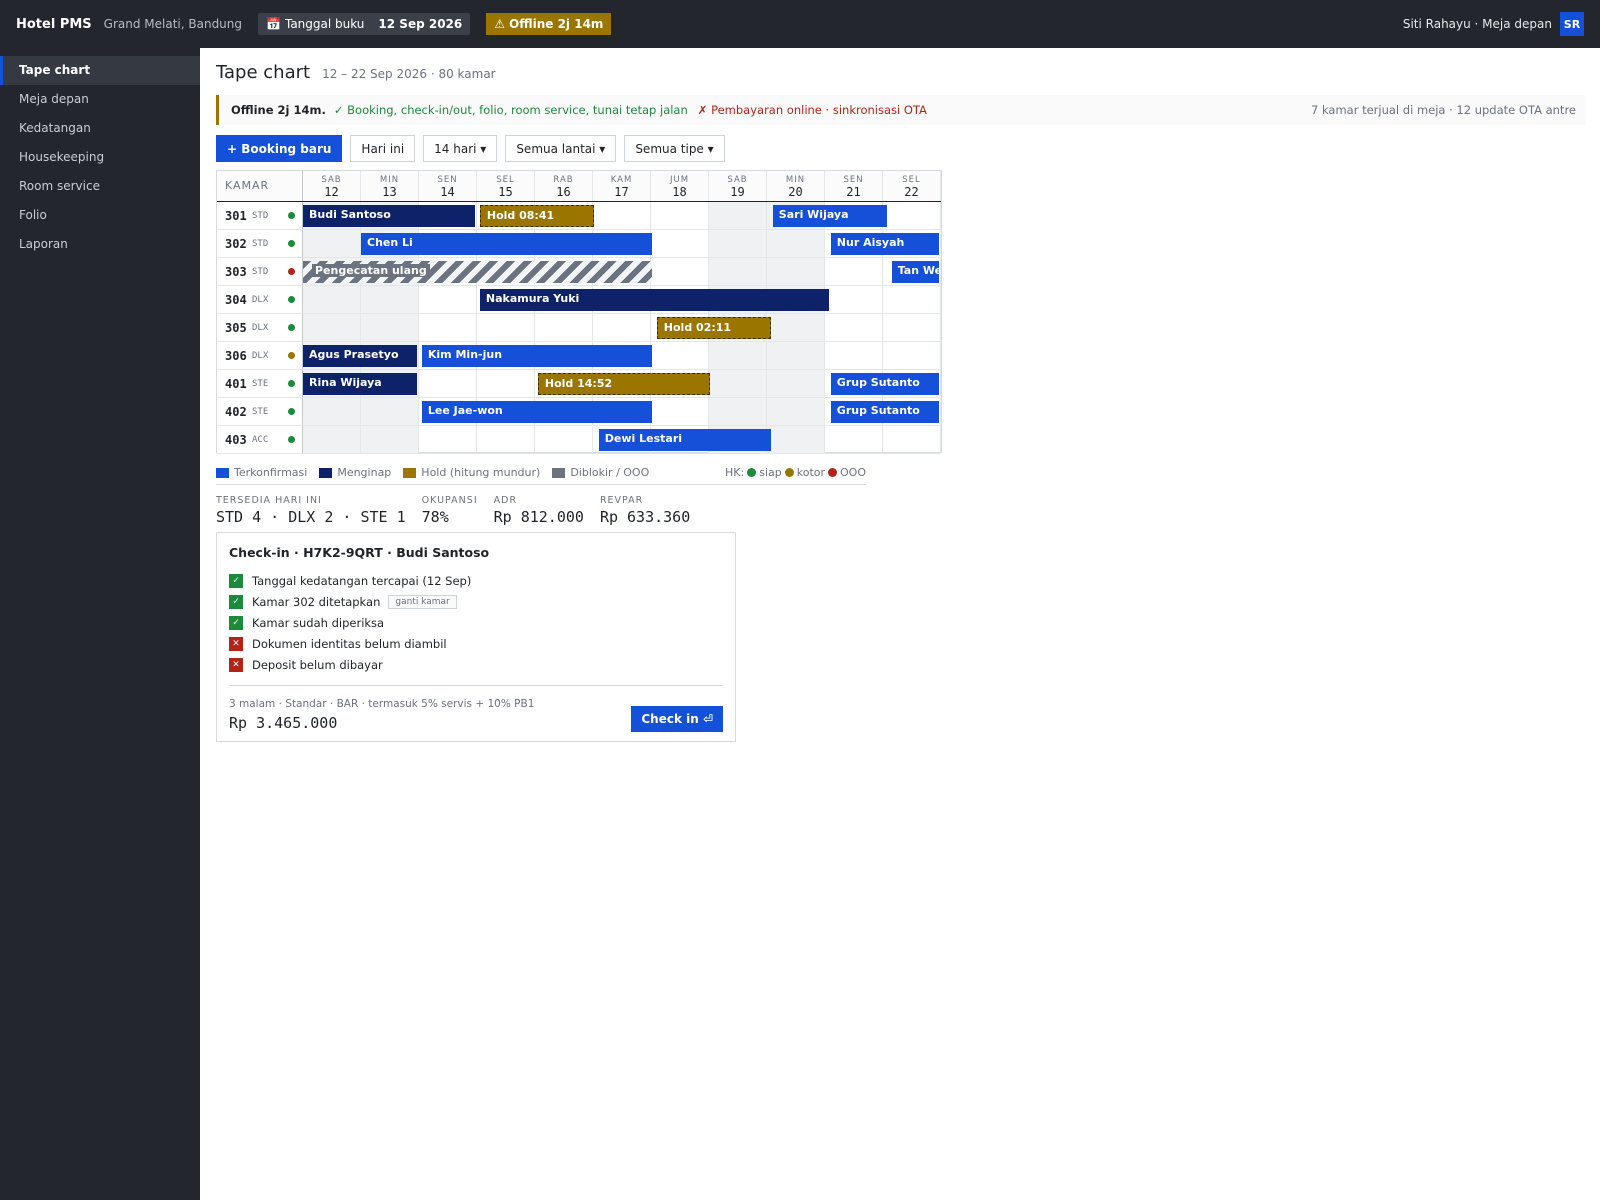 This screenshot has width=1600, height=1200. What do you see at coordinates (738, 186) in the screenshot?
I see `day-header: SAB 19` at bounding box center [738, 186].